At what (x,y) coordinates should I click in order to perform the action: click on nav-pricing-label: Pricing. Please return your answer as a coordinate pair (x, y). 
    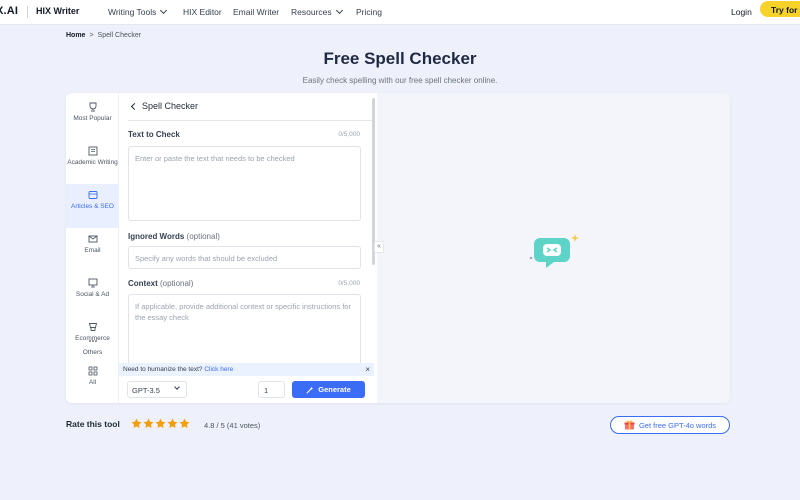
    Looking at the image, I should click on (369, 12).